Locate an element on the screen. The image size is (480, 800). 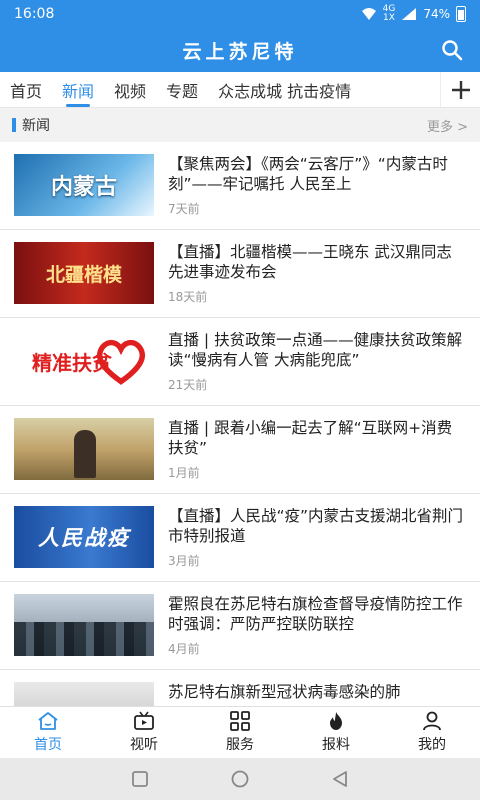
tab-epidemic: 众志成城 抗击疫情 is located at coordinates (284, 89).